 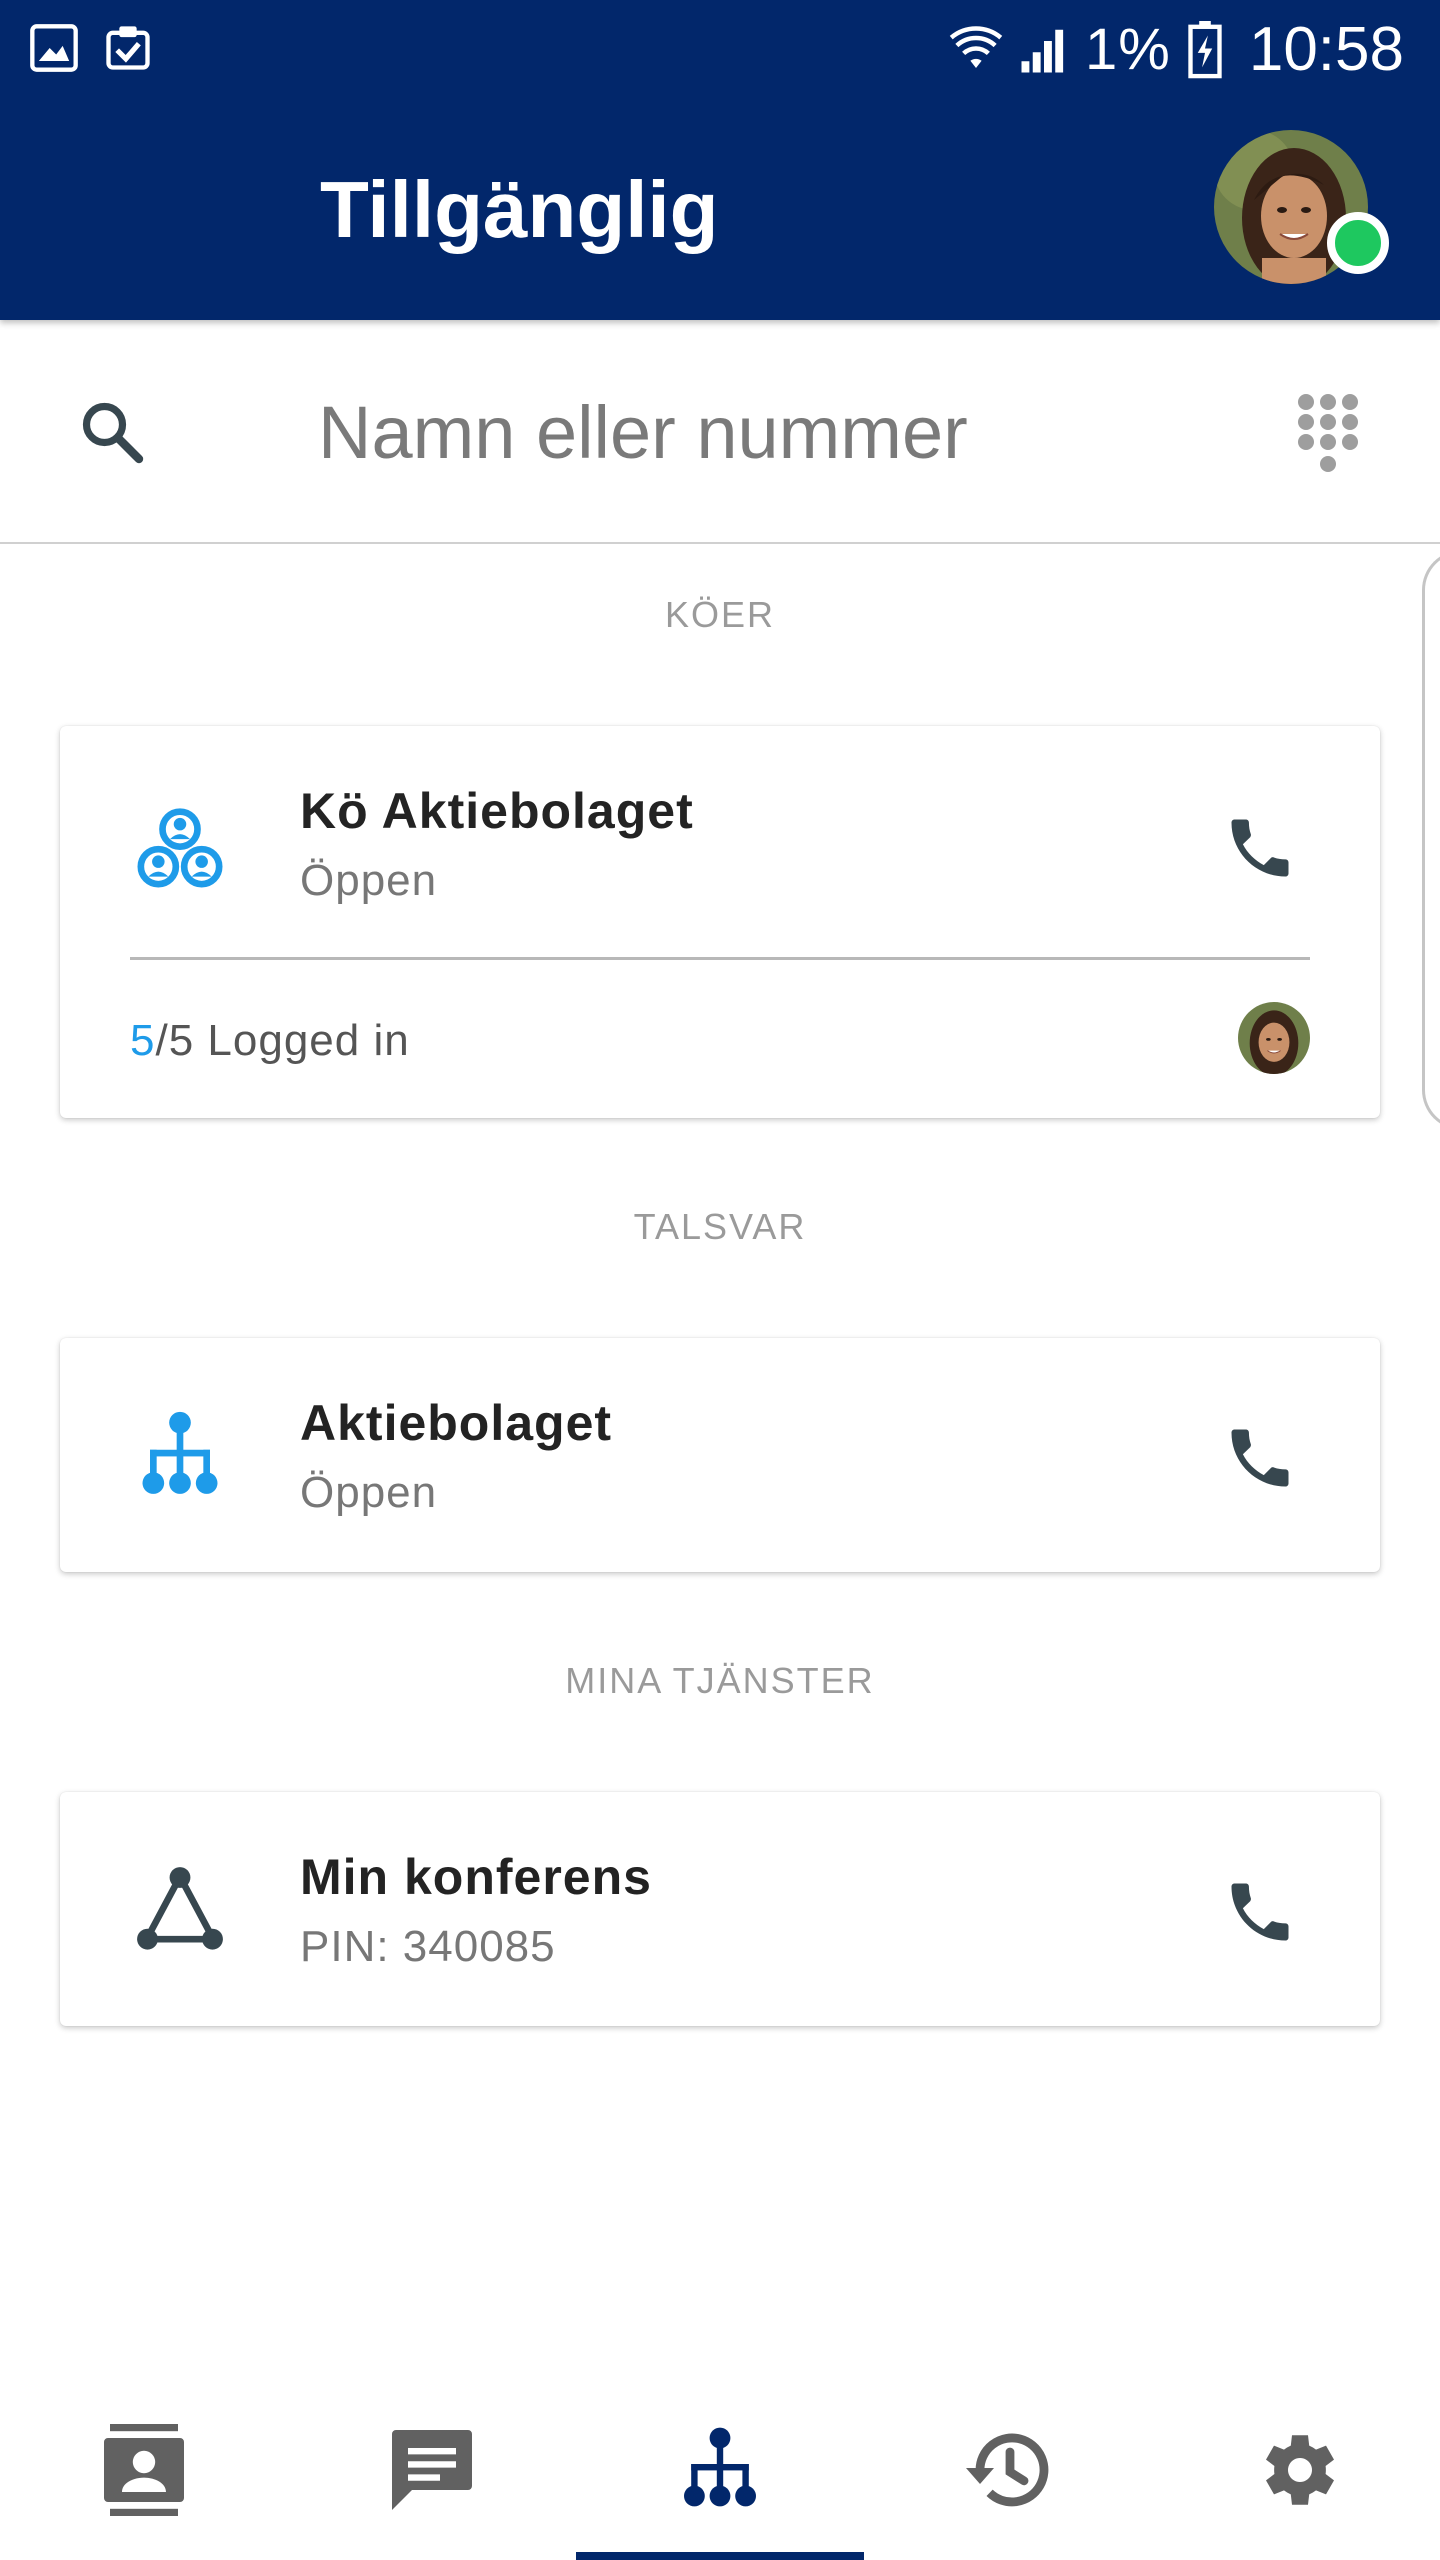 I want to click on nav-messages, so click(x=432, y=2470).